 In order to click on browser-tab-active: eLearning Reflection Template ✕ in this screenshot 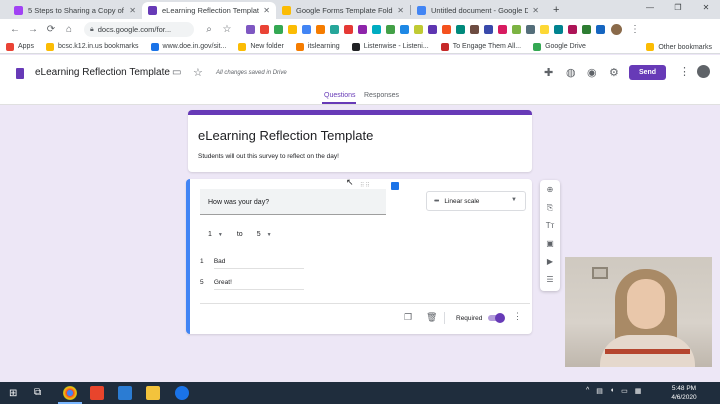, I will do `click(209, 10)`.